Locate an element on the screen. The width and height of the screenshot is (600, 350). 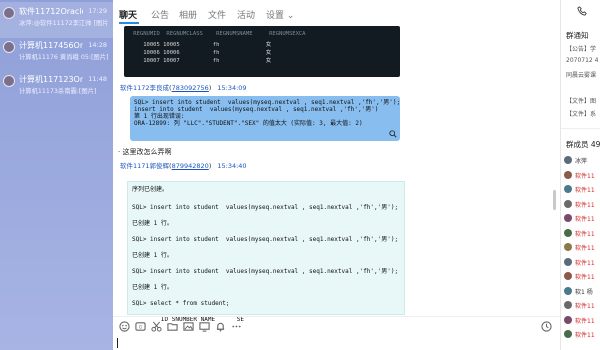
sender-qq: 879942820 is located at coordinates (190, 166).